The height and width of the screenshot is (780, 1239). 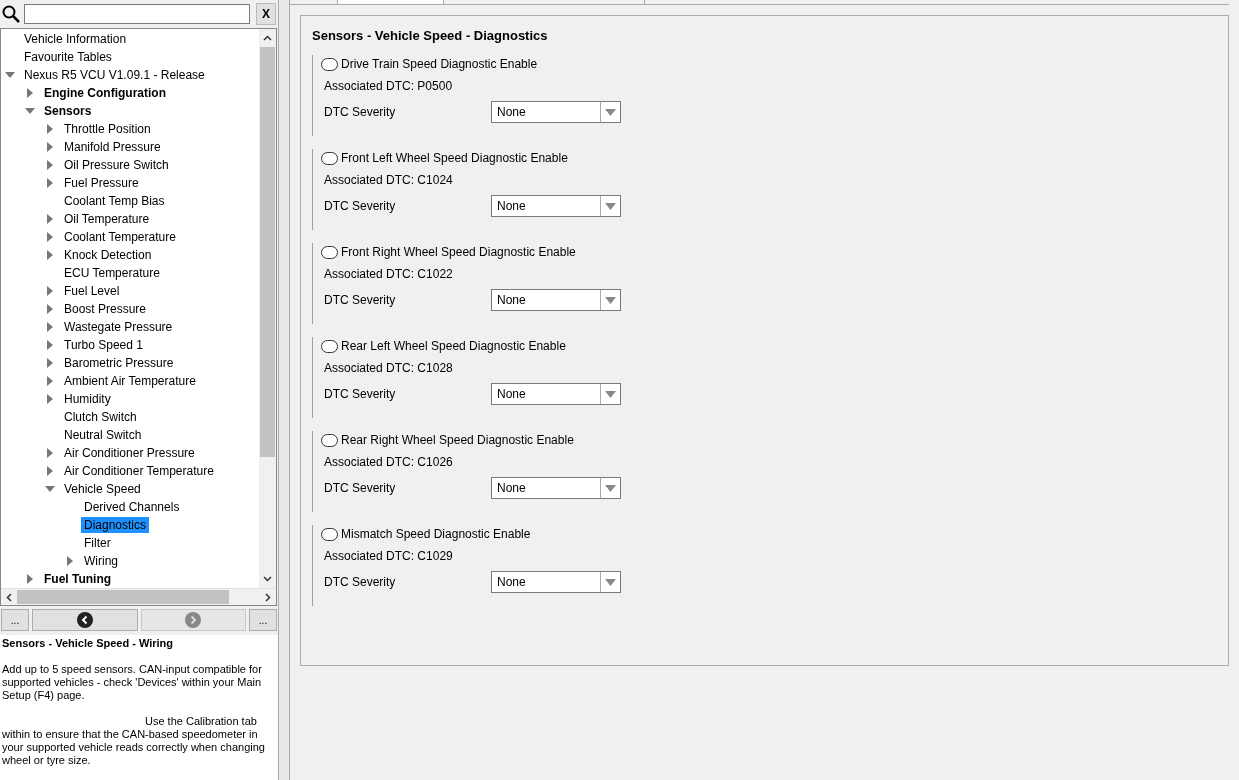 I want to click on tree-item: Diagnostics, so click(x=115, y=525).